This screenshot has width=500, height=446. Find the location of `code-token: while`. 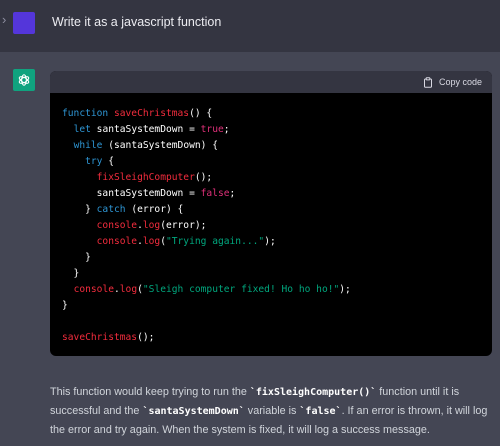

code-token: while is located at coordinates (88, 145).